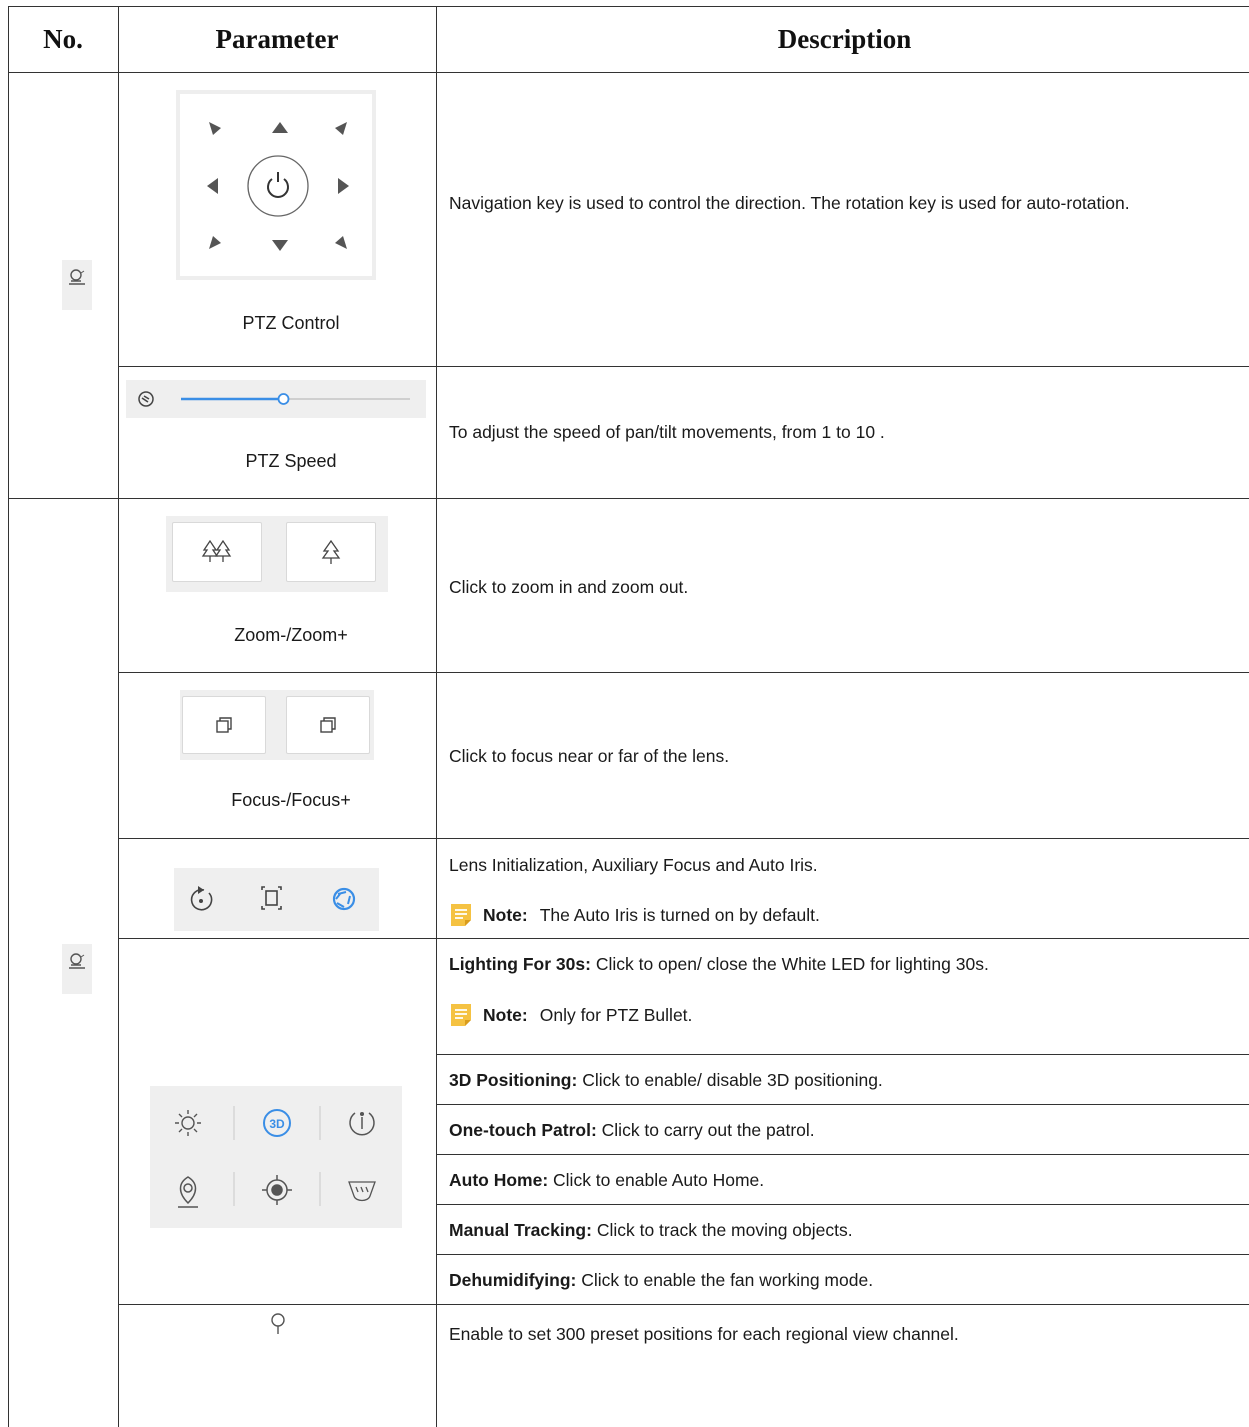 This screenshot has height=1427, width=1249. I want to click on item-text: Click to enable the fan working mode., so click(727, 1280).